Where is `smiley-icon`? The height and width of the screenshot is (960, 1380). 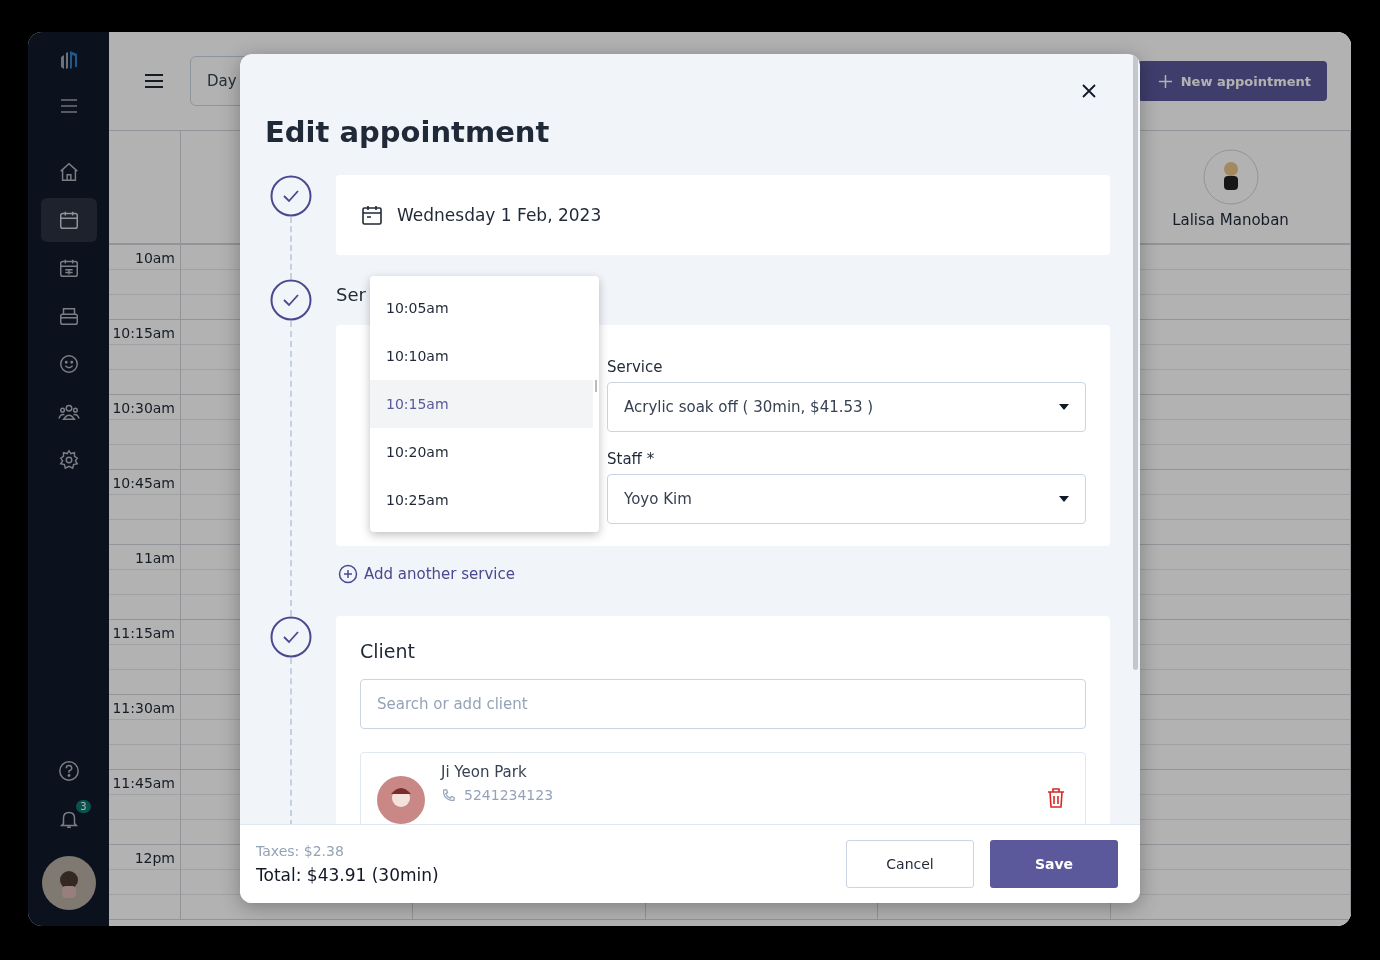
smiley-icon is located at coordinates (68, 364).